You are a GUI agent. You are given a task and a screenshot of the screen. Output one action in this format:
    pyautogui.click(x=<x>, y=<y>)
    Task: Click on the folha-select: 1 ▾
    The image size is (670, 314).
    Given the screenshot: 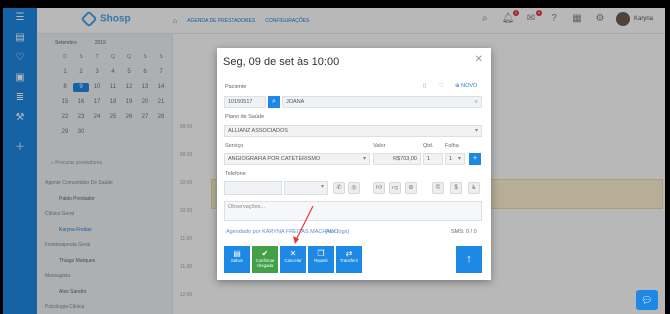 What is the action you would take?
    pyautogui.click(x=455, y=159)
    